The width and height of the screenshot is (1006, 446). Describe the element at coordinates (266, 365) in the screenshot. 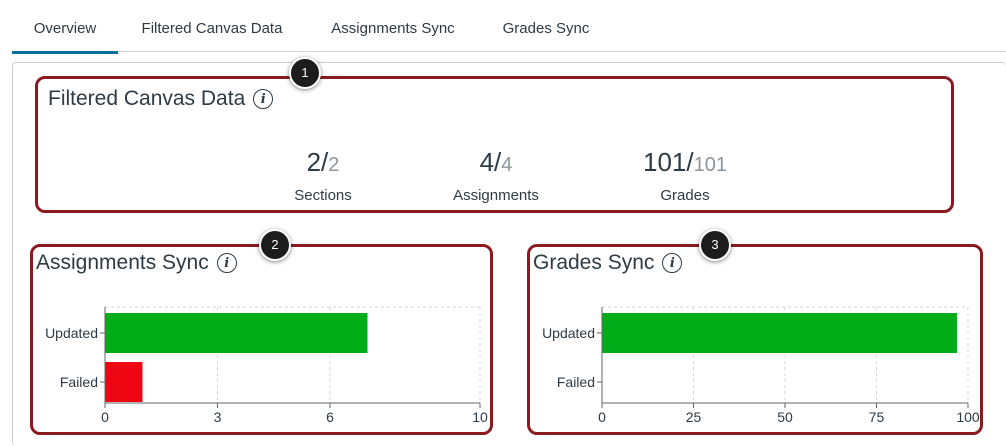

I see `assignments-sync-chart: Updated Failed 0 3 6 10` at that location.